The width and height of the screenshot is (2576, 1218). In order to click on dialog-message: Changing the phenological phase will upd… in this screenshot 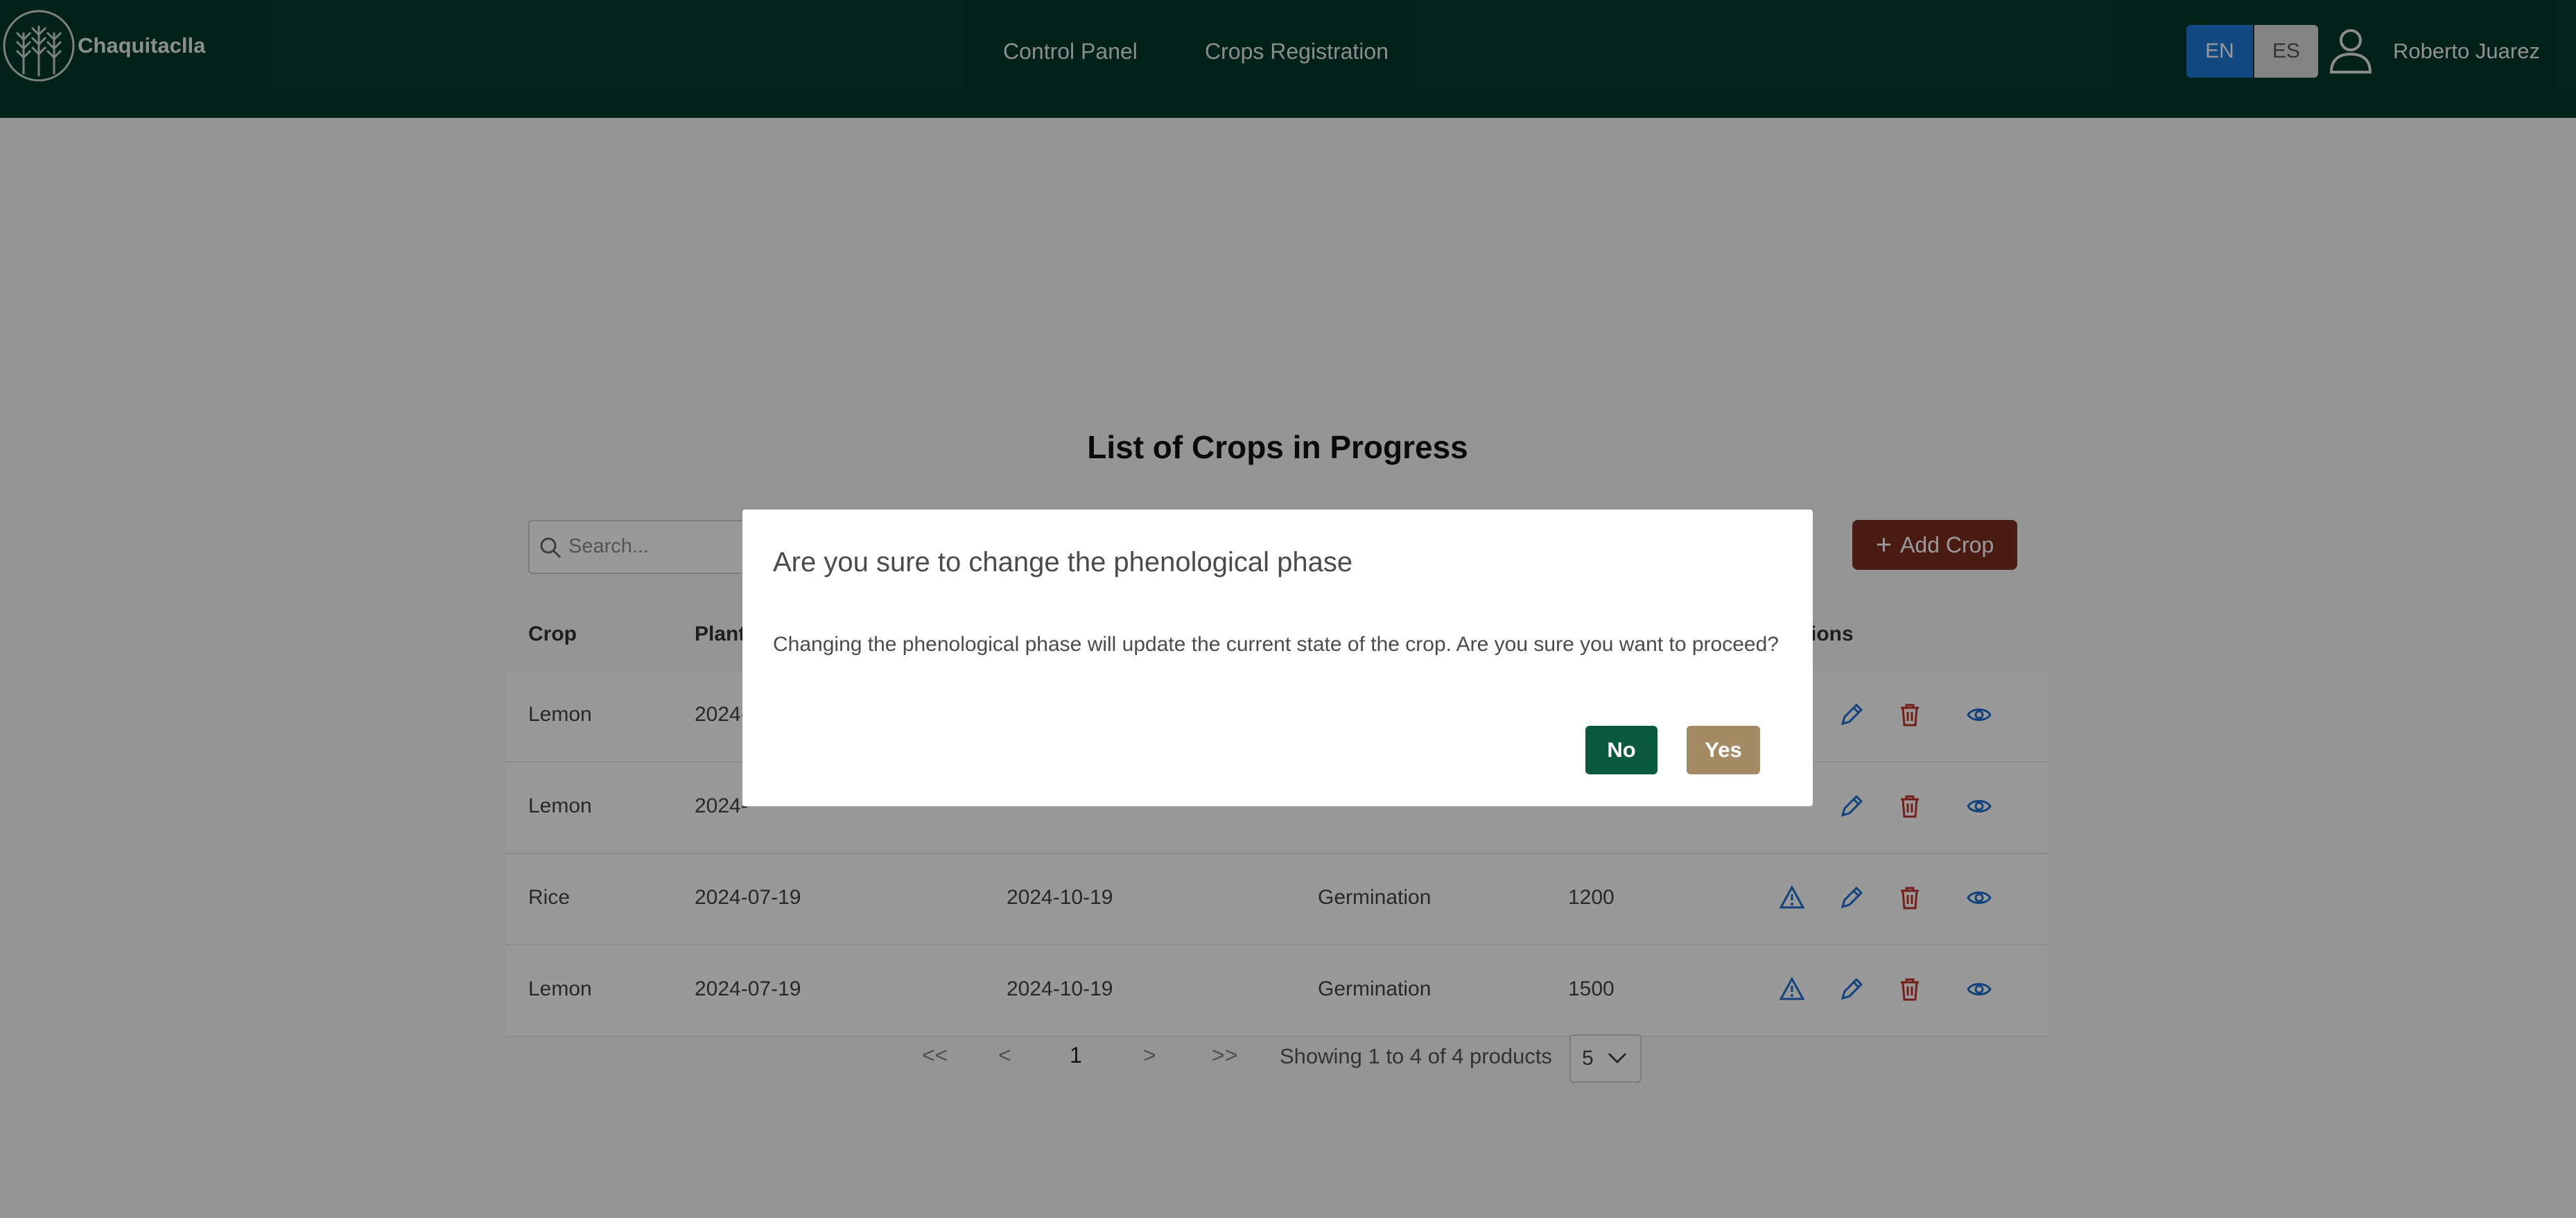, I will do `click(1276, 645)`.